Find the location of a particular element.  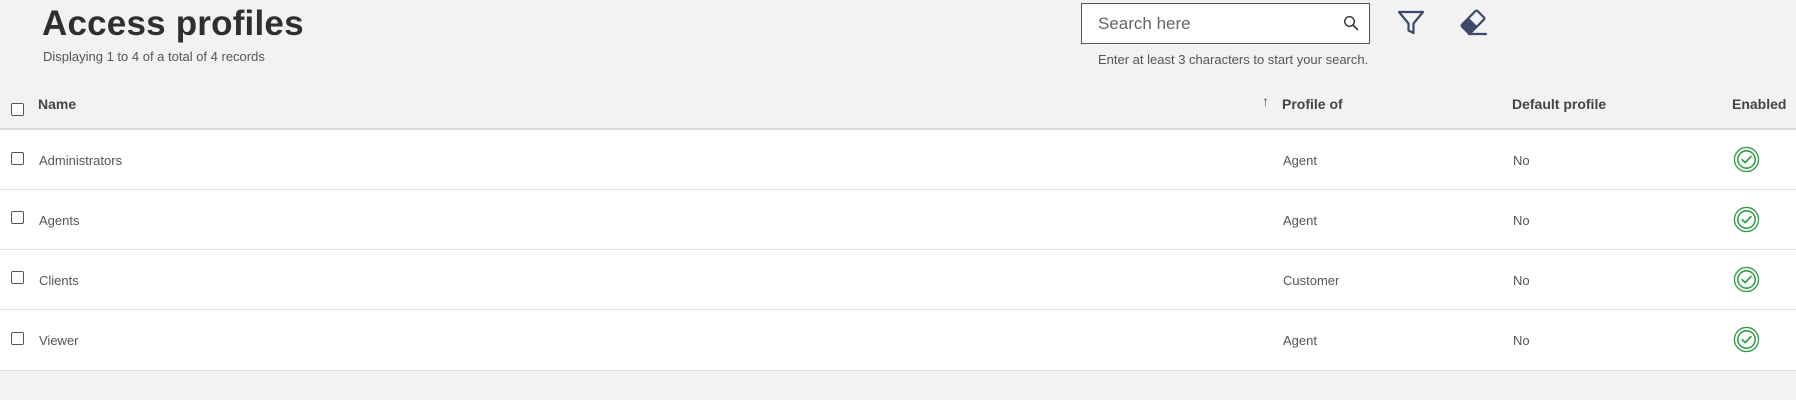

cell-name: Administrators is located at coordinates (81, 160).